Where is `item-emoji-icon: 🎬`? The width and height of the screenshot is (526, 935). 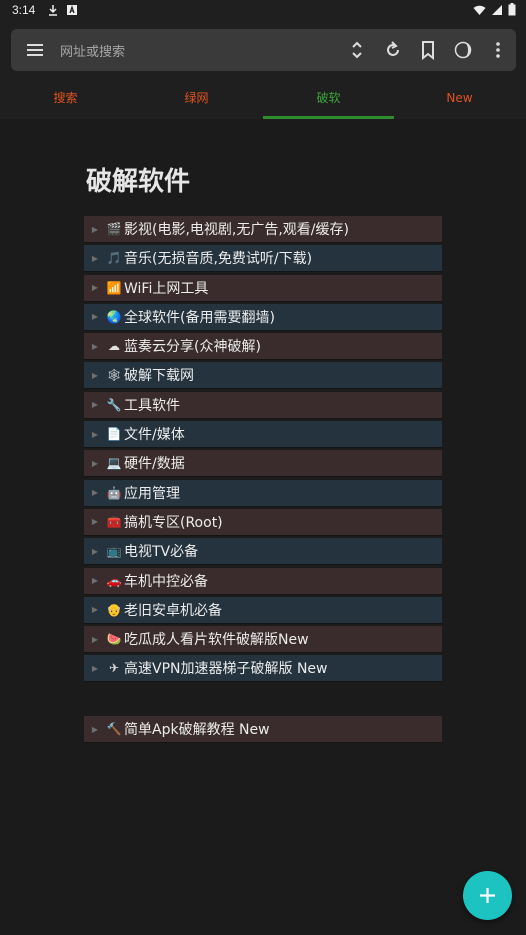
item-emoji-icon: 🎬 is located at coordinates (114, 229).